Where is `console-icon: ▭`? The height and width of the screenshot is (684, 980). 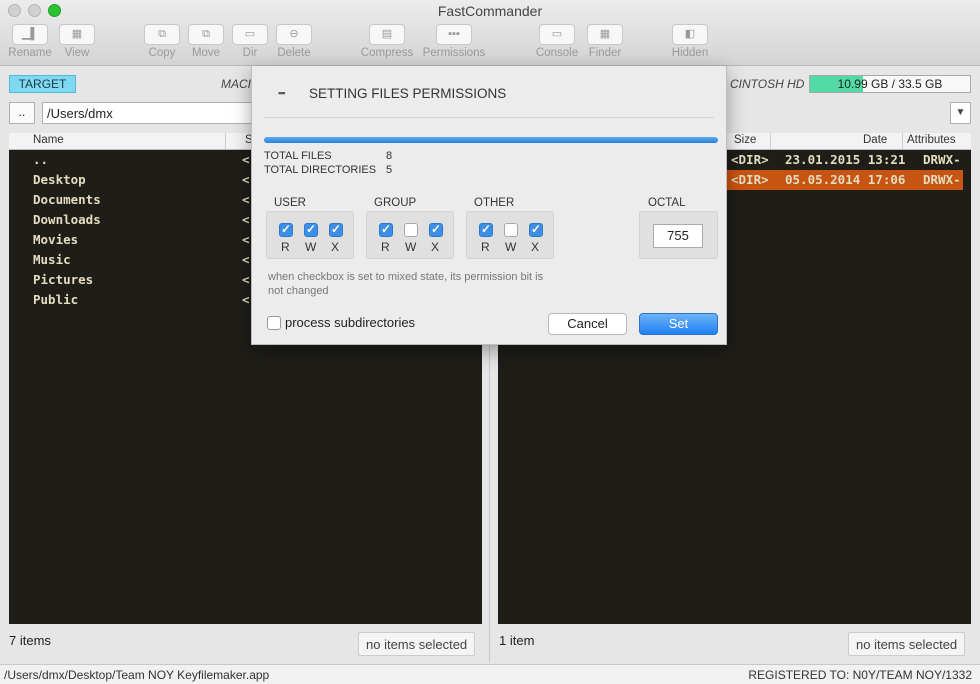 console-icon: ▭ is located at coordinates (557, 34).